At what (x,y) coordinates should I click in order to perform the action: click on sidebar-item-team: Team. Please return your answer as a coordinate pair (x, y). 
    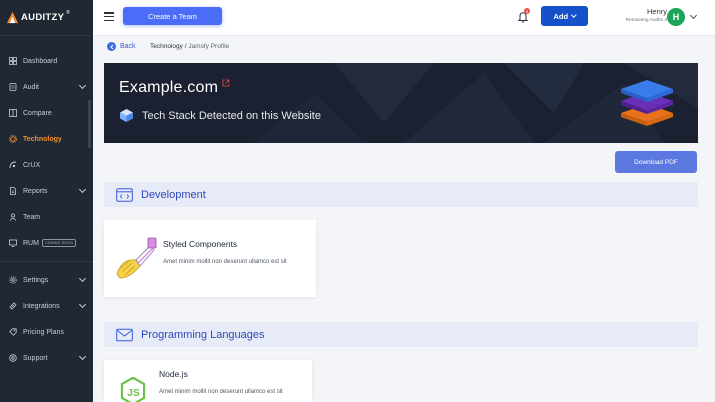
    Looking at the image, I should click on (46, 217).